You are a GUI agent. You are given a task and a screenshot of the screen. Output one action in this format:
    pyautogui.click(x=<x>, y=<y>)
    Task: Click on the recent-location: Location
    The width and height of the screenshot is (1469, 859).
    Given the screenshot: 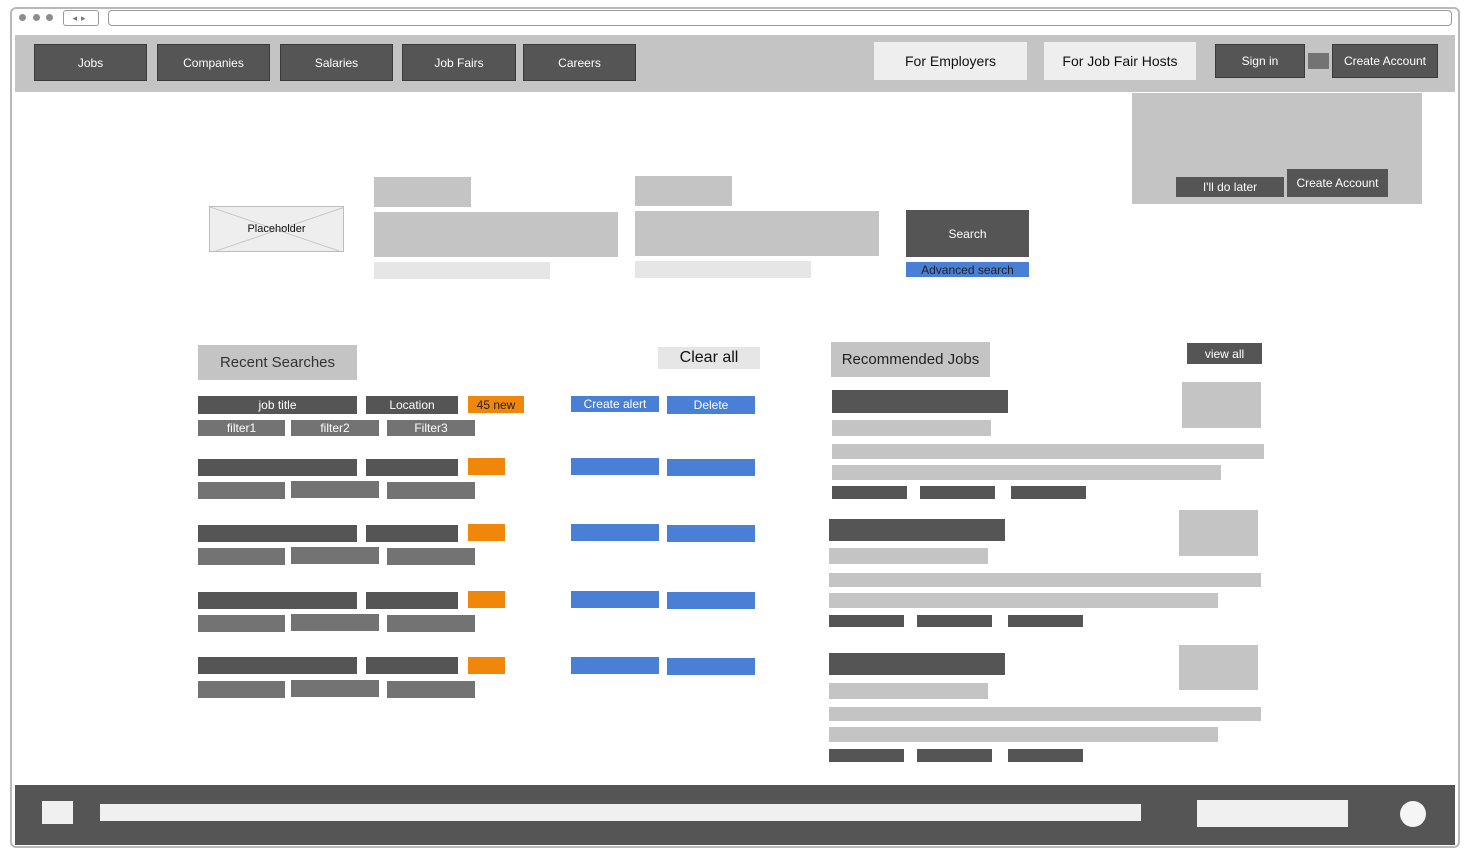 What is the action you would take?
    pyautogui.click(x=412, y=405)
    